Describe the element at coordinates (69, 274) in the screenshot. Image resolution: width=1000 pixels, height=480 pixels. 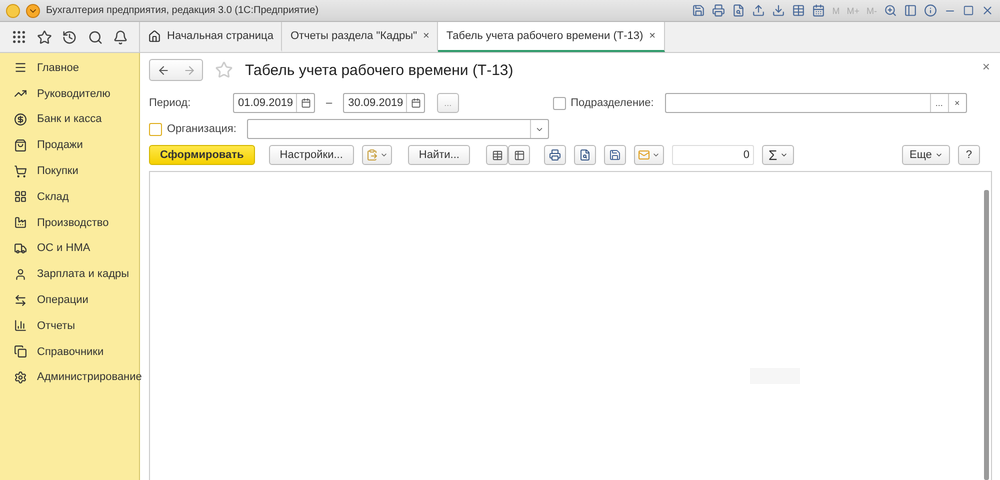
I see `sidebar-item: Зарплата и кадры` at that location.